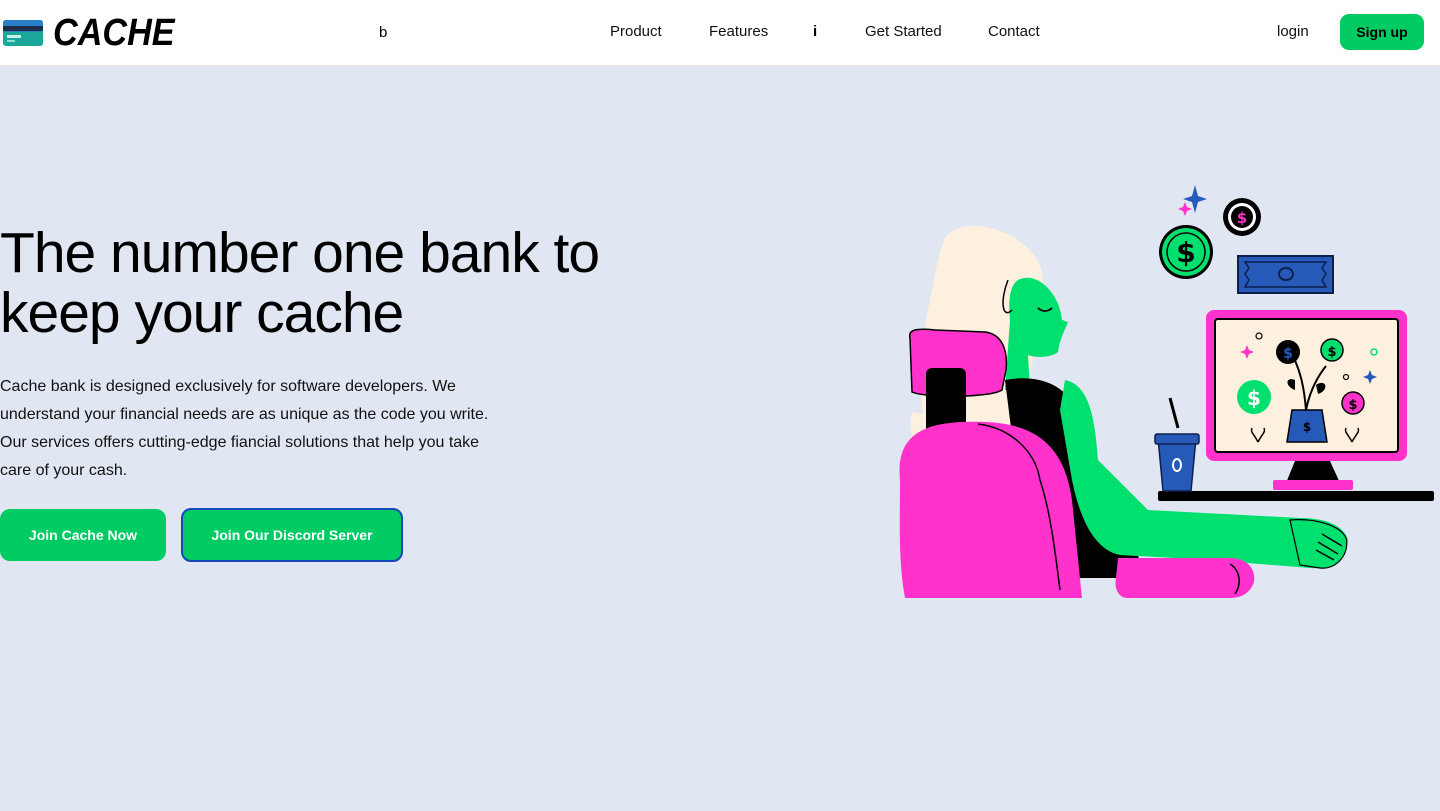  What do you see at coordinates (300, 283) in the screenshot?
I see `hero-title: The number one bank to keep your cache` at bounding box center [300, 283].